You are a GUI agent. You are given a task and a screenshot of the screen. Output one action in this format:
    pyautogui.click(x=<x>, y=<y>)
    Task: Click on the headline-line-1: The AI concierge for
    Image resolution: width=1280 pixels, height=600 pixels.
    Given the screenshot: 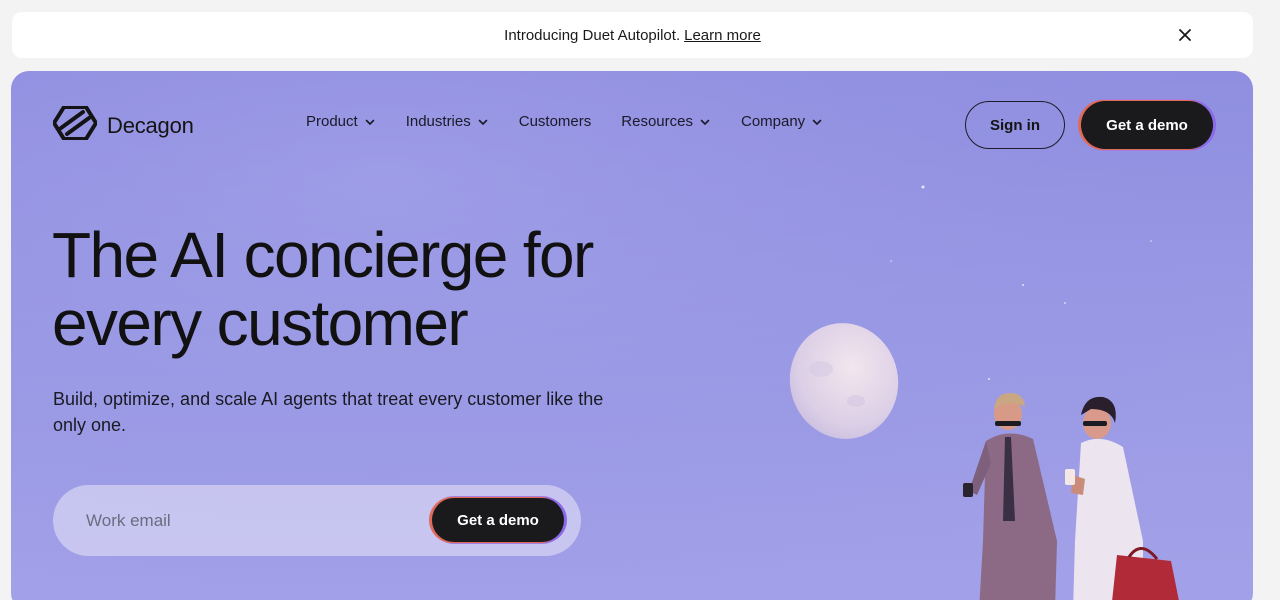 What is the action you would take?
    pyautogui.click(x=323, y=255)
    